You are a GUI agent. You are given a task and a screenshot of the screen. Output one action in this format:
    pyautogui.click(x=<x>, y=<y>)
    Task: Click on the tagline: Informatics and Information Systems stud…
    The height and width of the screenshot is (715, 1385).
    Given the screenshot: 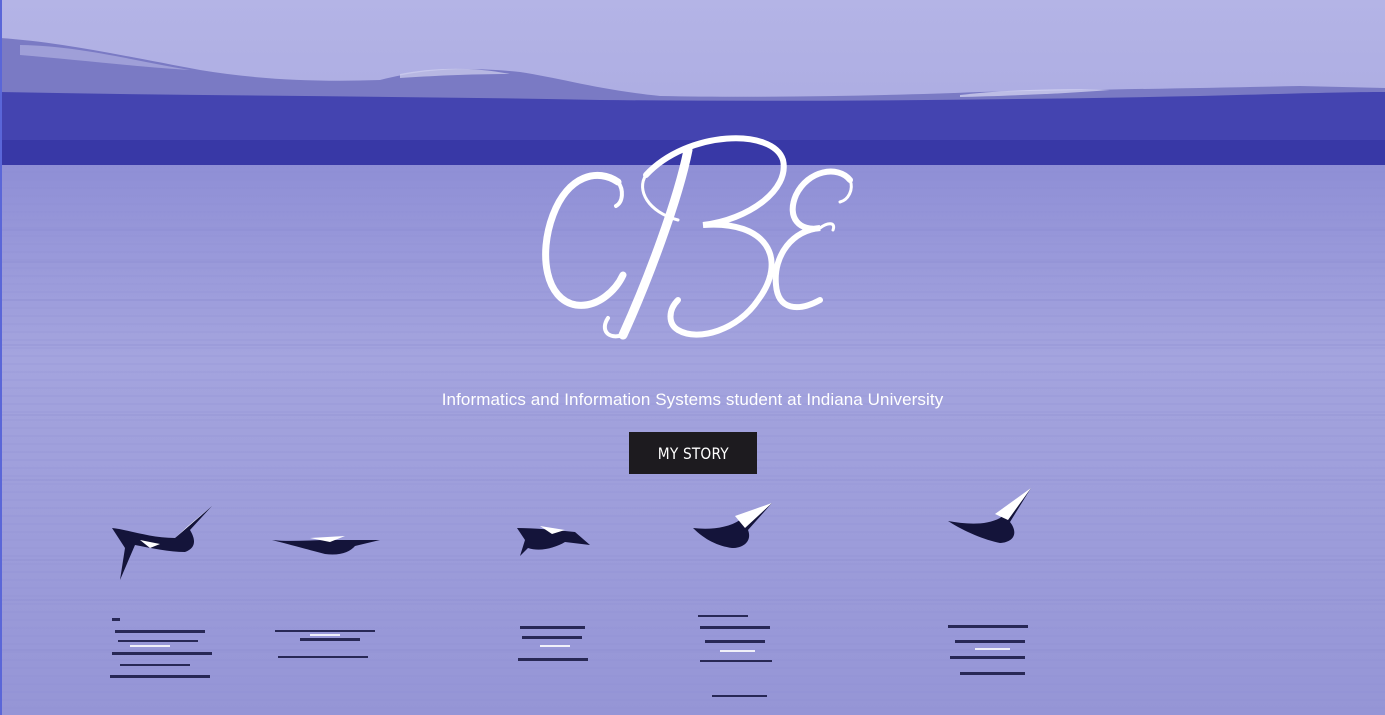 What is the action you would take?
    pyautogui.click(x=692, y=399)
    